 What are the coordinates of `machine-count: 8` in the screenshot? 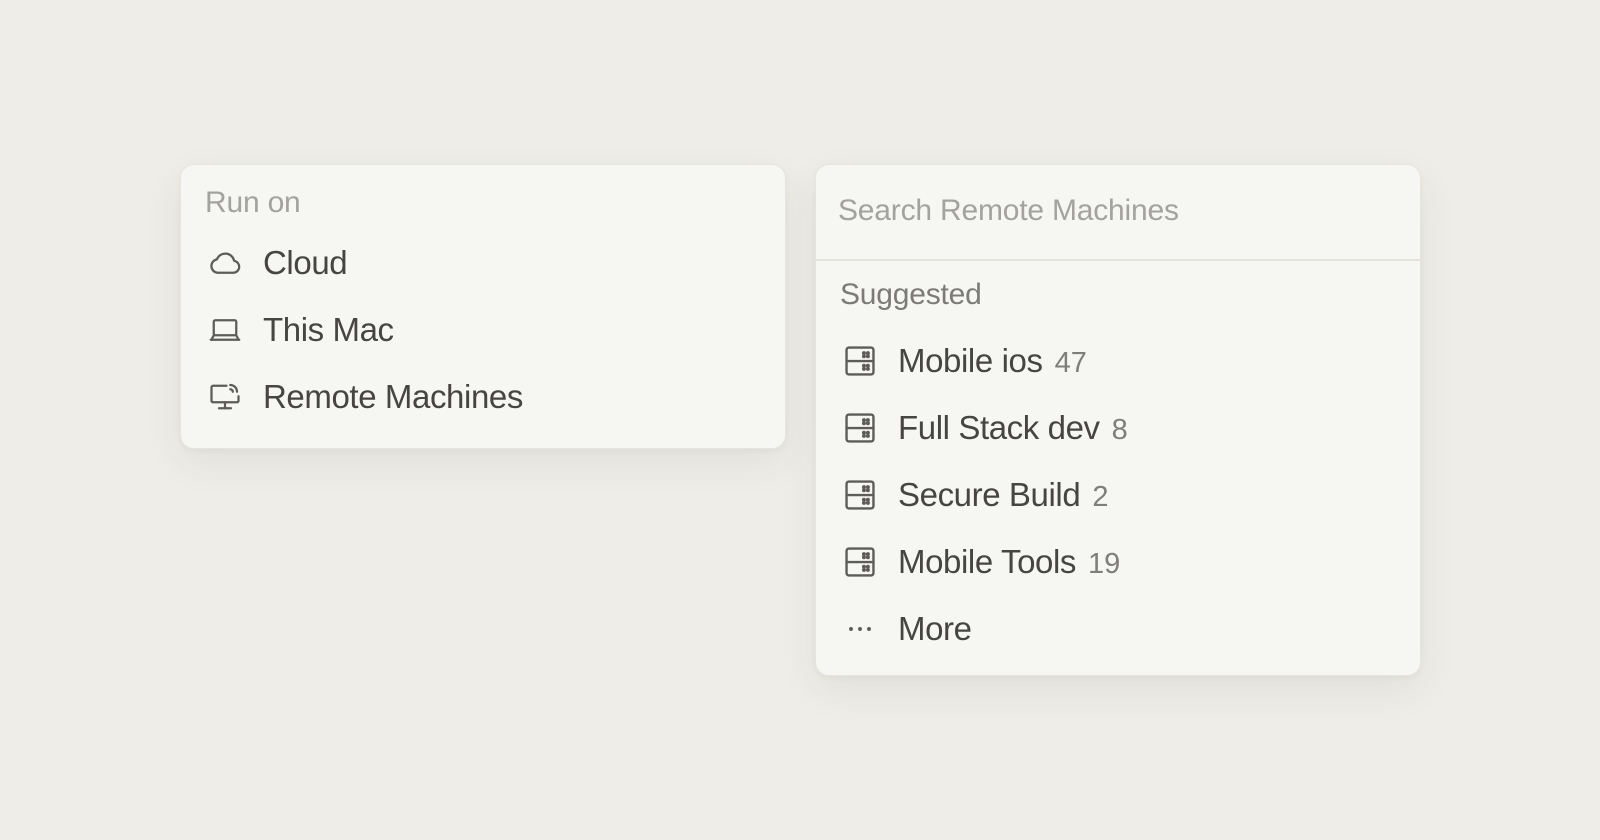 It's located at (1119, 430).